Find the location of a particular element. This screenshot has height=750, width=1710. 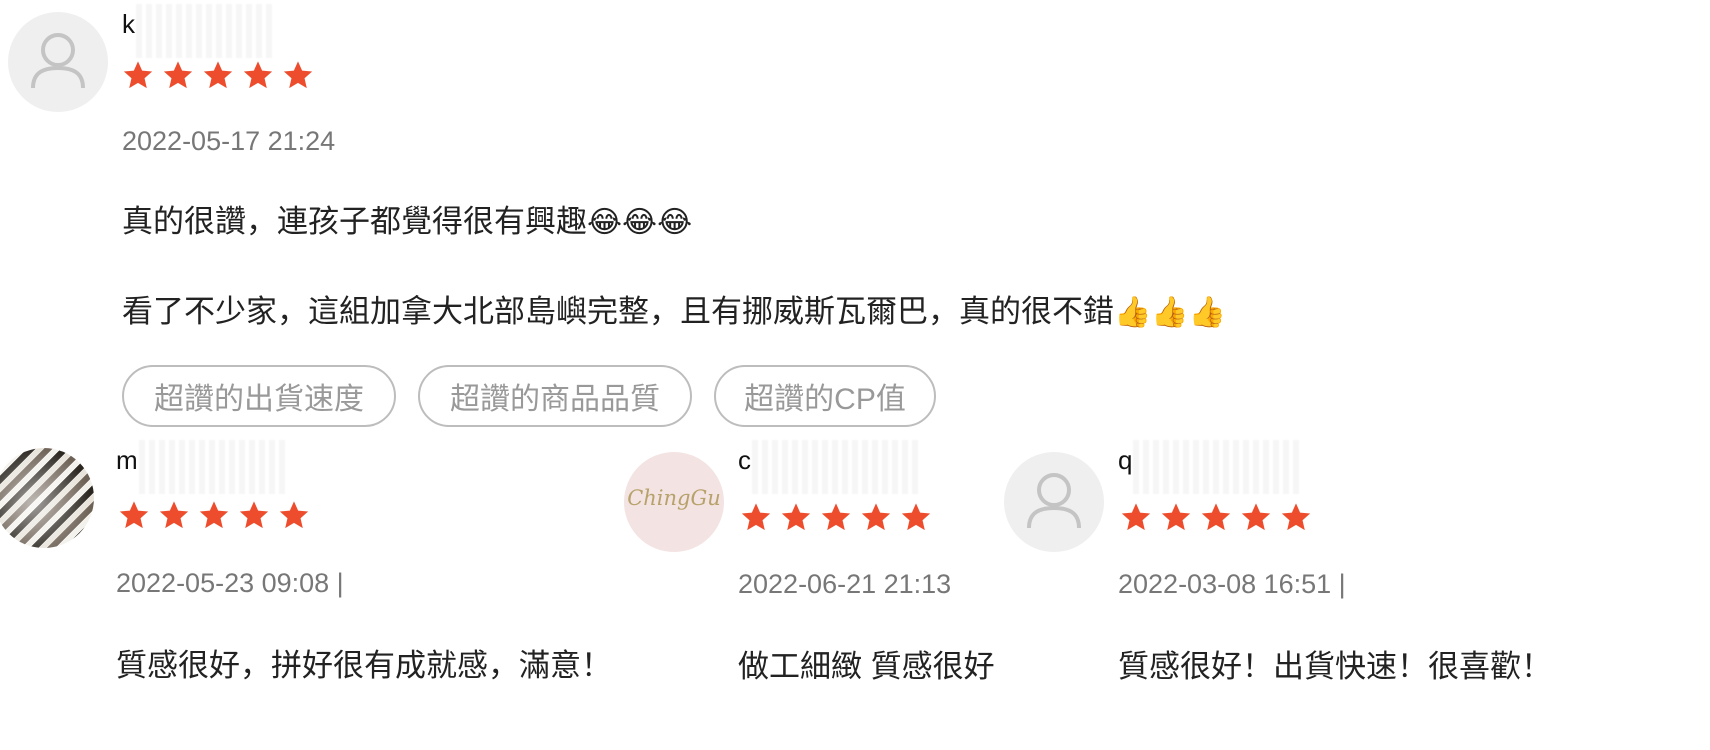

review-comment-line: 看了不少家，這組加拿大北部島嶼完整，且有挪威斯瓦爾巴，真的很不錯👍👍👍 is located at coordinates (674, 312).